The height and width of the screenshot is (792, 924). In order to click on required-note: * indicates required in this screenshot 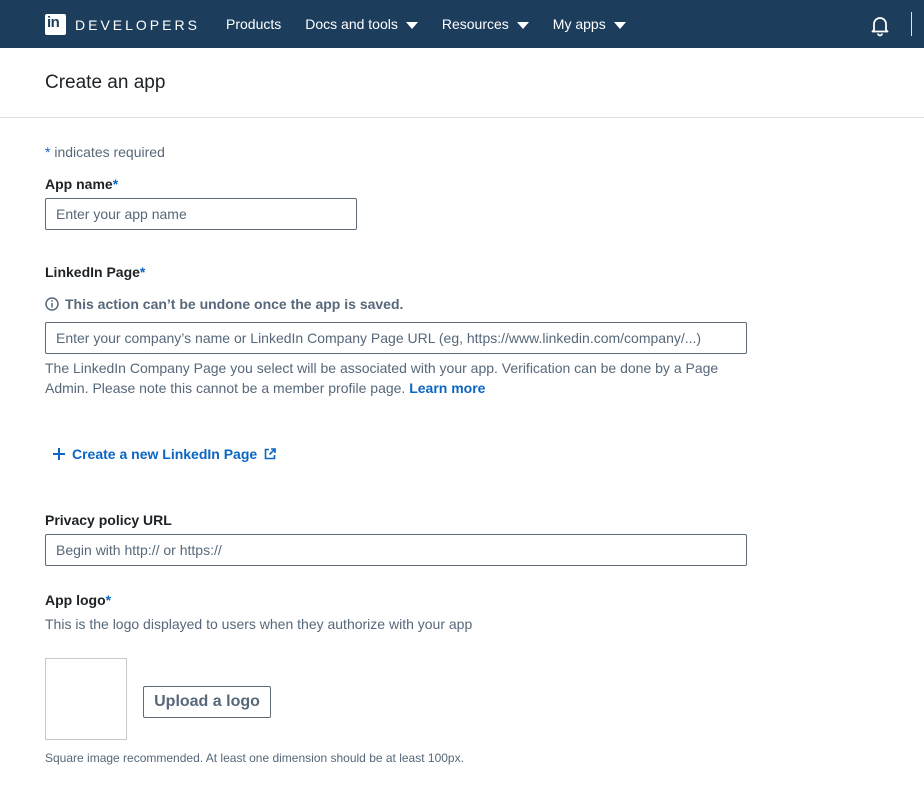, I will do `click(105, 152)`.